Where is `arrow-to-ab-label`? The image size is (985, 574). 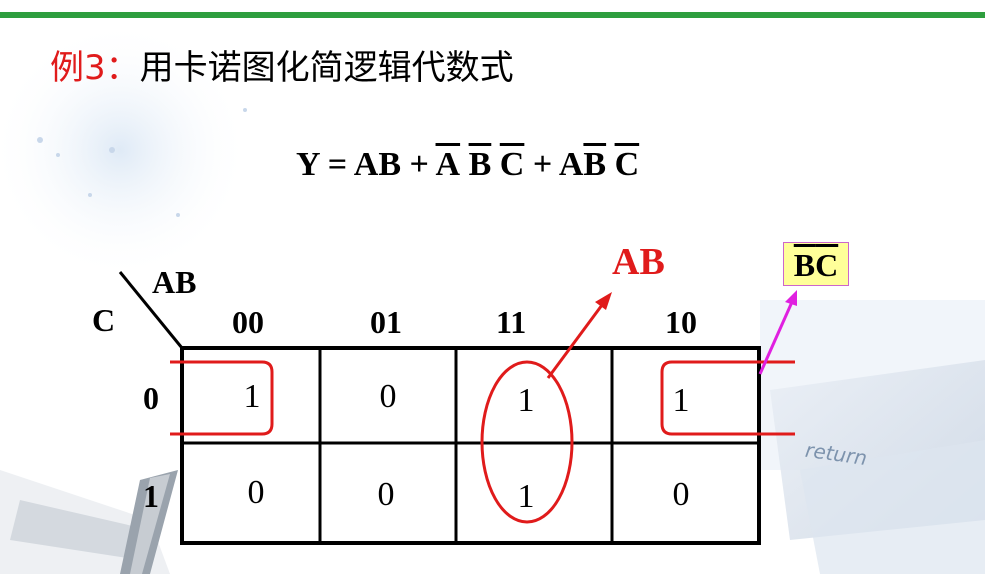
arrow-to-ab-label is located at coordinates (575, 341).